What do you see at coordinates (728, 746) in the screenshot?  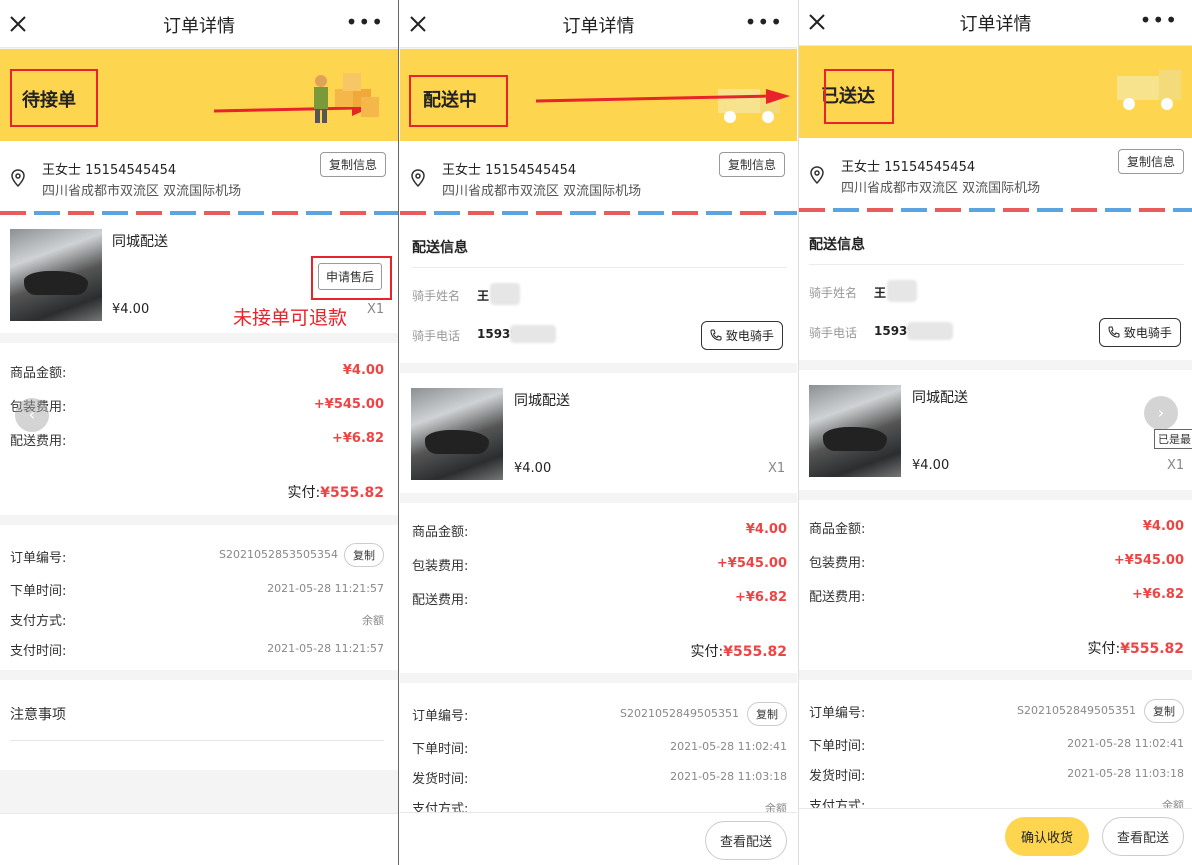 I see `order-time: 2021-05-28 11:02:41` at bounding box center [728, 746].